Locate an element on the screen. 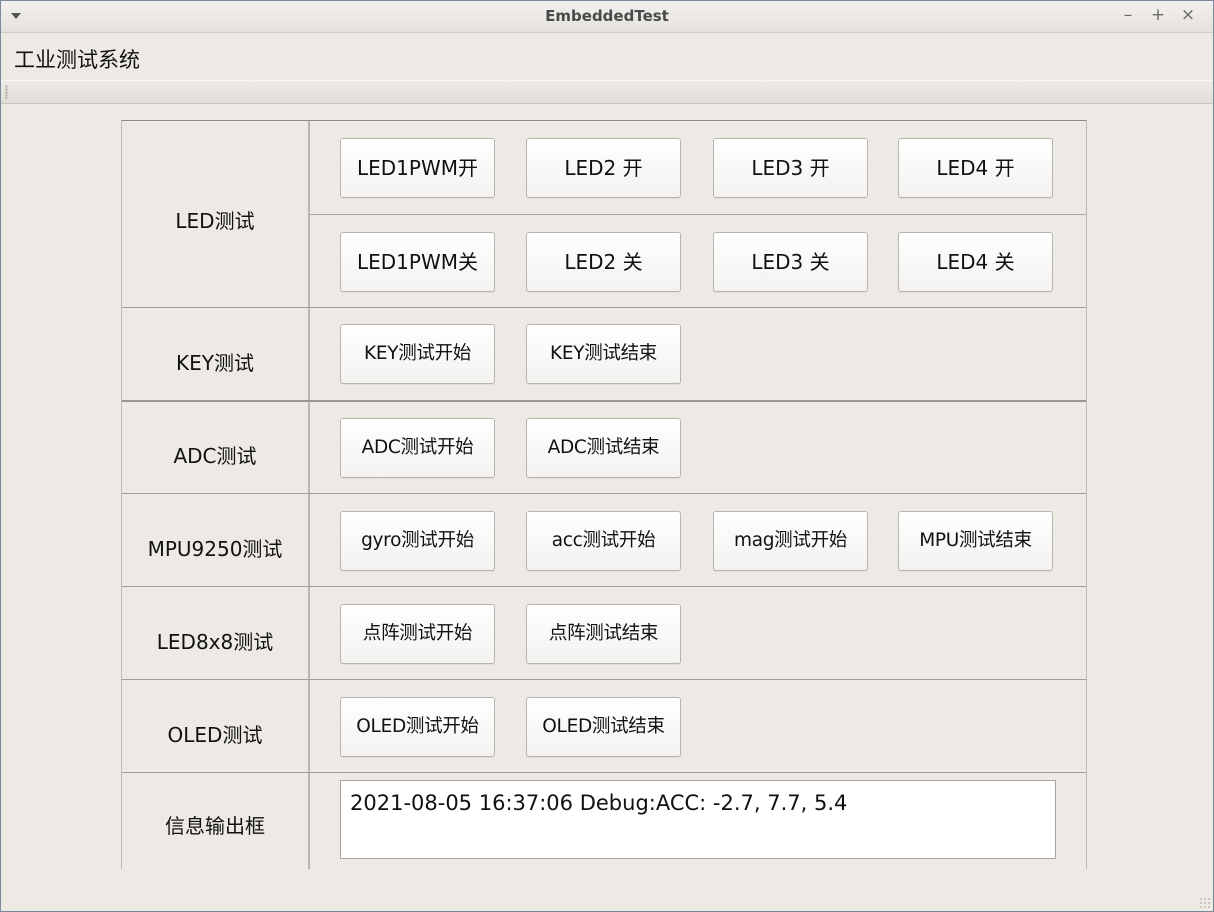 Image resolution: width=1214 pixels, height=912 pixels. dot-matrix-test-start-button: 点阵测试开始 is located at coordinates (417, 634).